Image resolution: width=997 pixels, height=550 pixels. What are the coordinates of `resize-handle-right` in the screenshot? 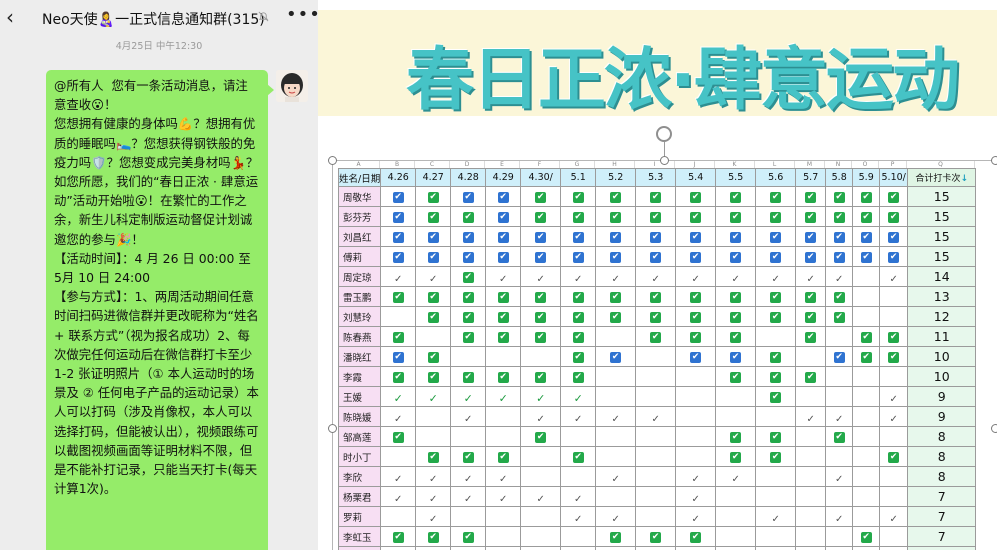 It's located at (994, 428).